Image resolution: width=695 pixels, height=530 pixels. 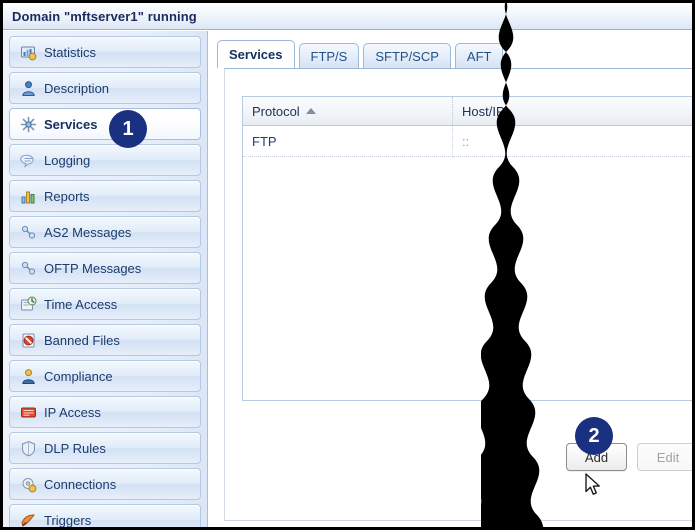 I want to click on sidebar-item-label: Time Access, so click(x=81, y=304).